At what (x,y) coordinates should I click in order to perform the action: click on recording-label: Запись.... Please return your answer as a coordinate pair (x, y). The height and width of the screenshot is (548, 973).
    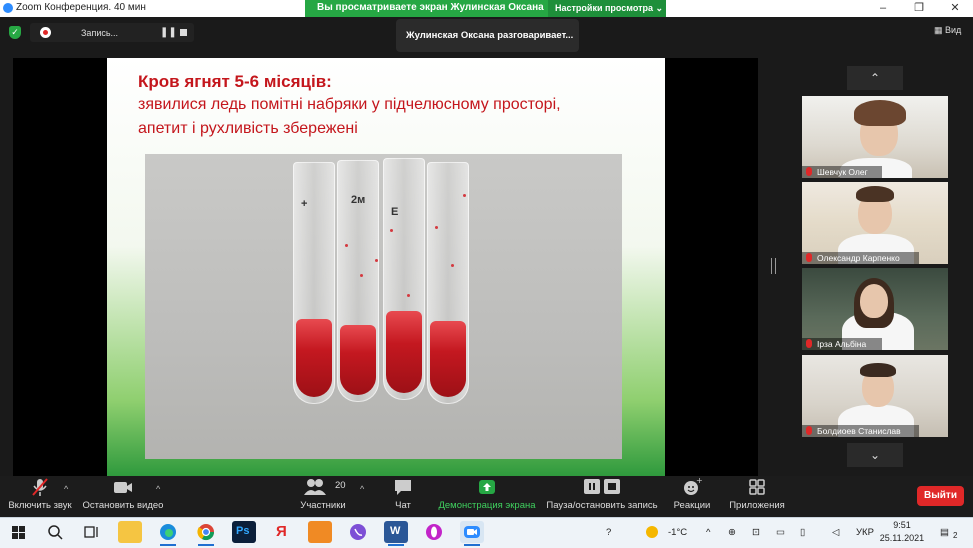
    Looking at the image, I should click on (100, 33).